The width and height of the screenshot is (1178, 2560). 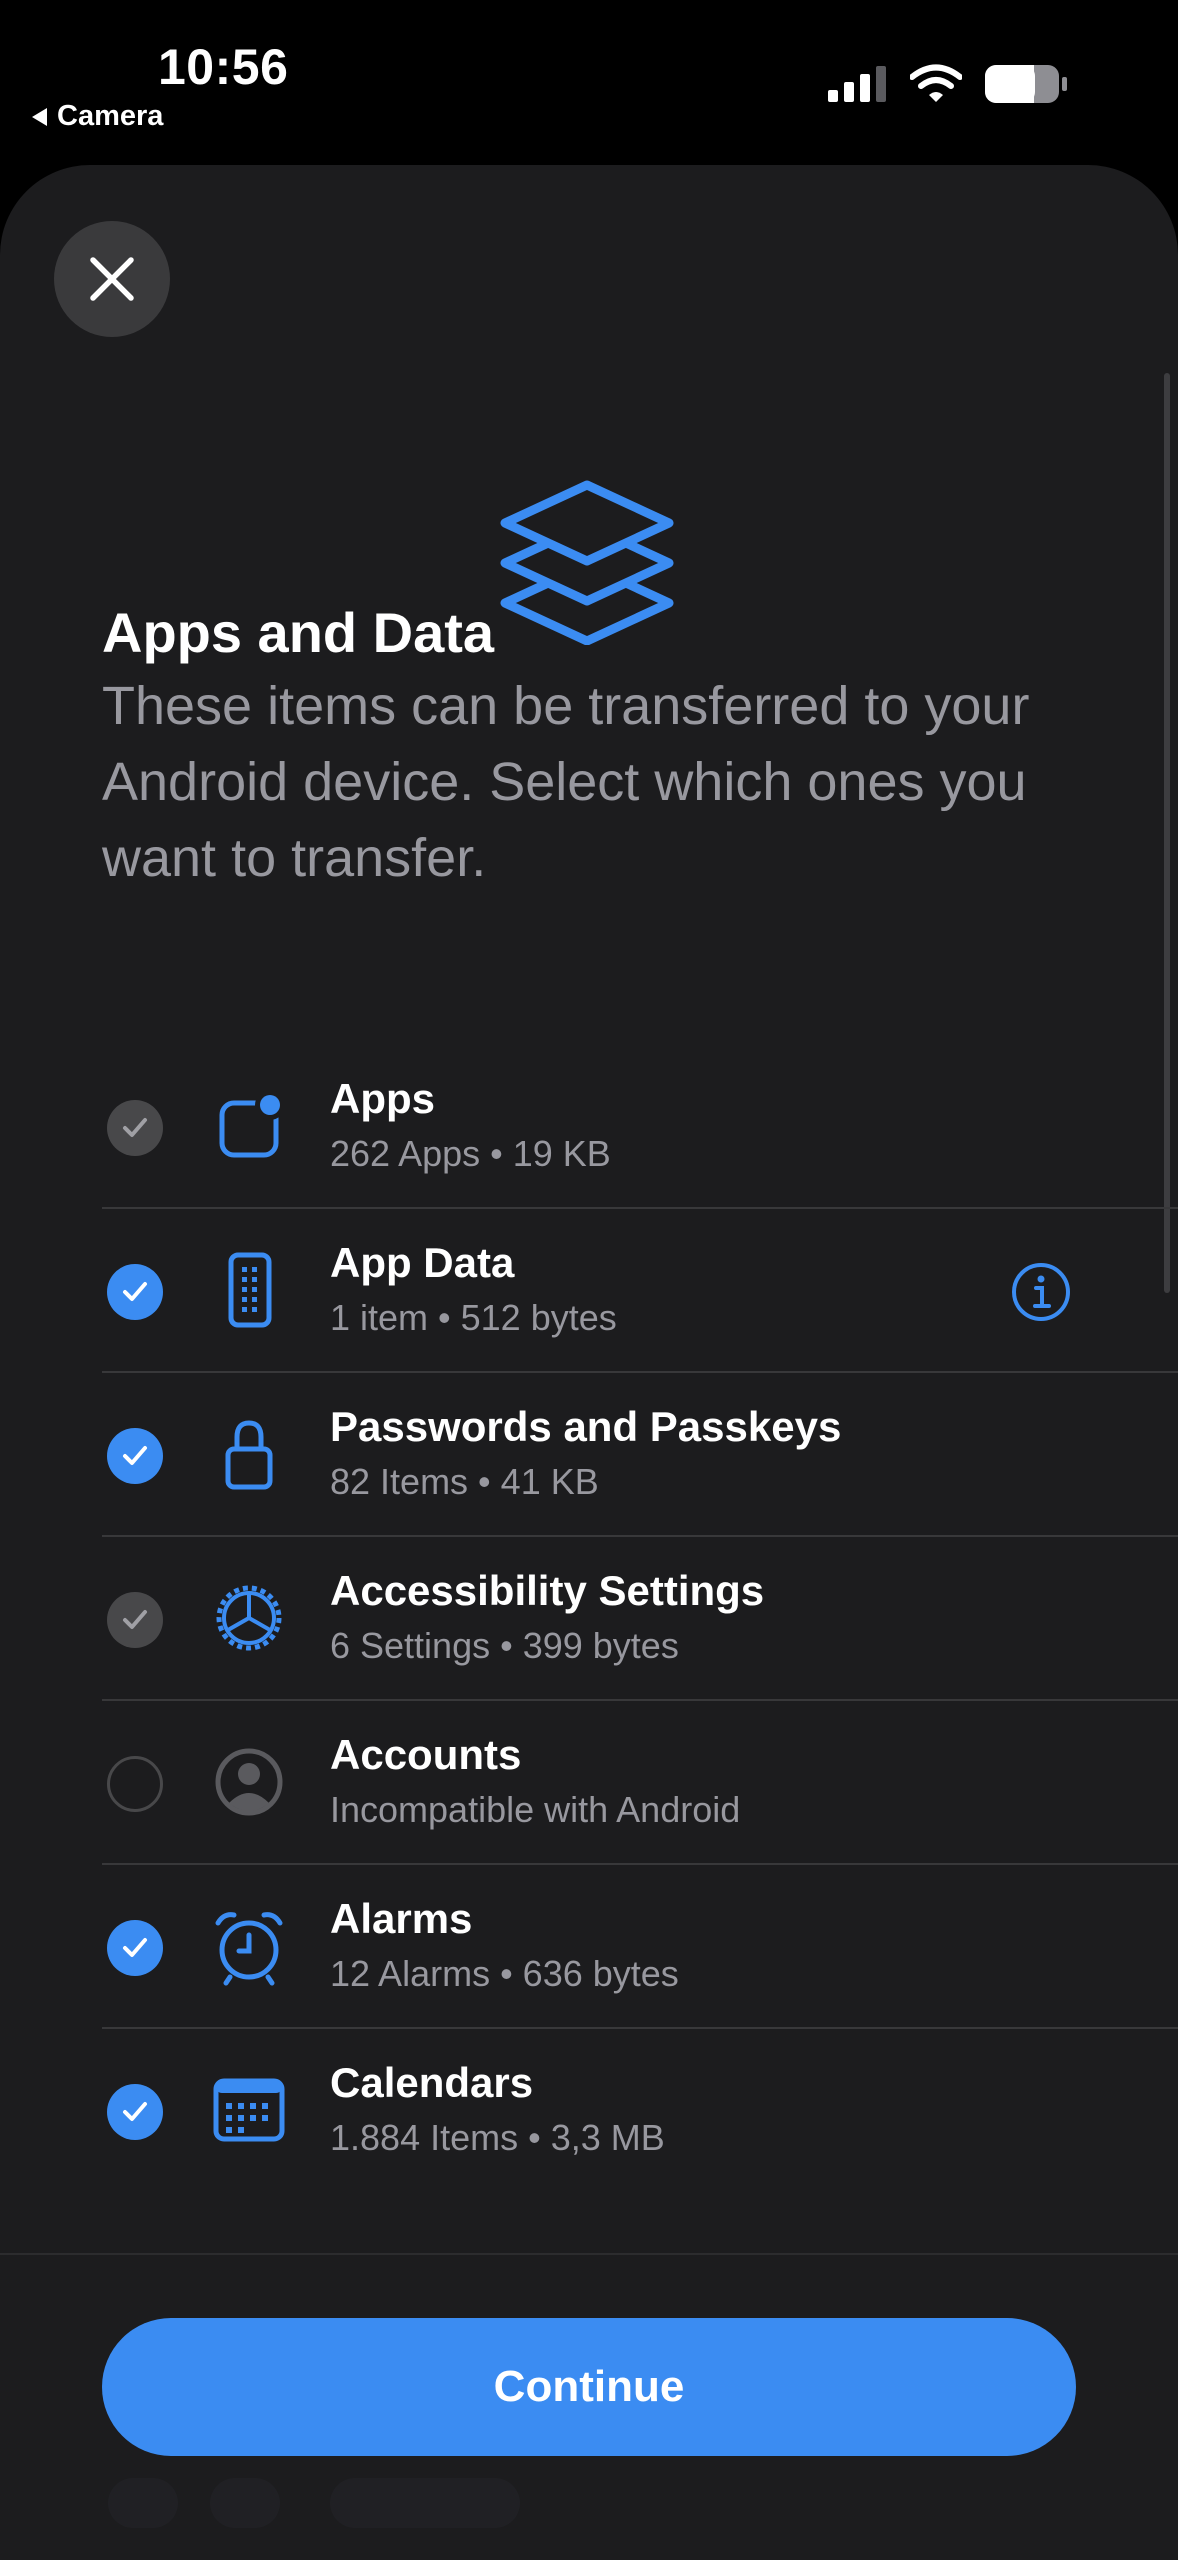 I want to click on item-detail: Incompatible with Android, so click(x=535, y=1809).